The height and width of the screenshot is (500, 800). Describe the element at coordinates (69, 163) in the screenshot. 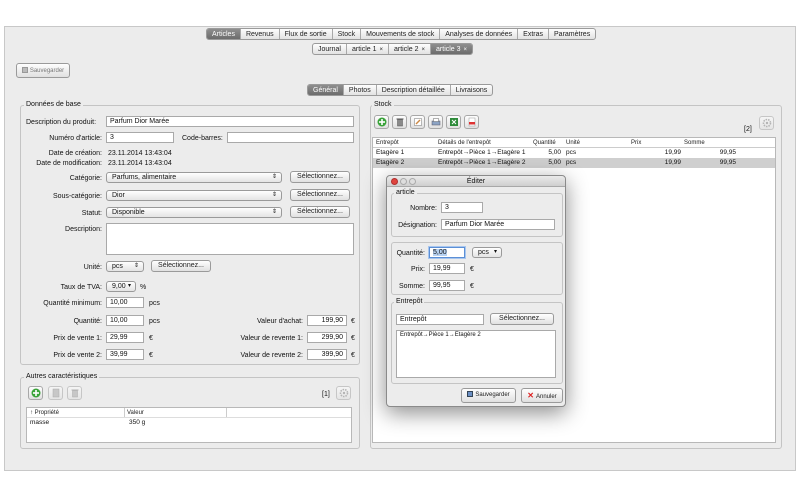

I see `modified-date-label: Date de modification:` at that location.